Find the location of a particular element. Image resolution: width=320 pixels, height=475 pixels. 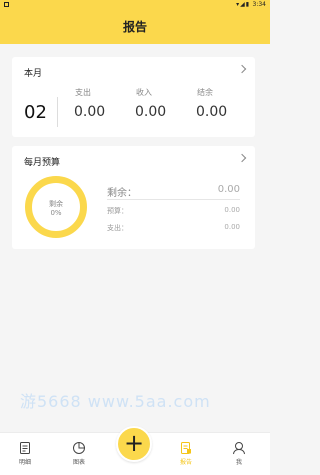

month-card-title: 本月 is located at coordinates (33, 74).